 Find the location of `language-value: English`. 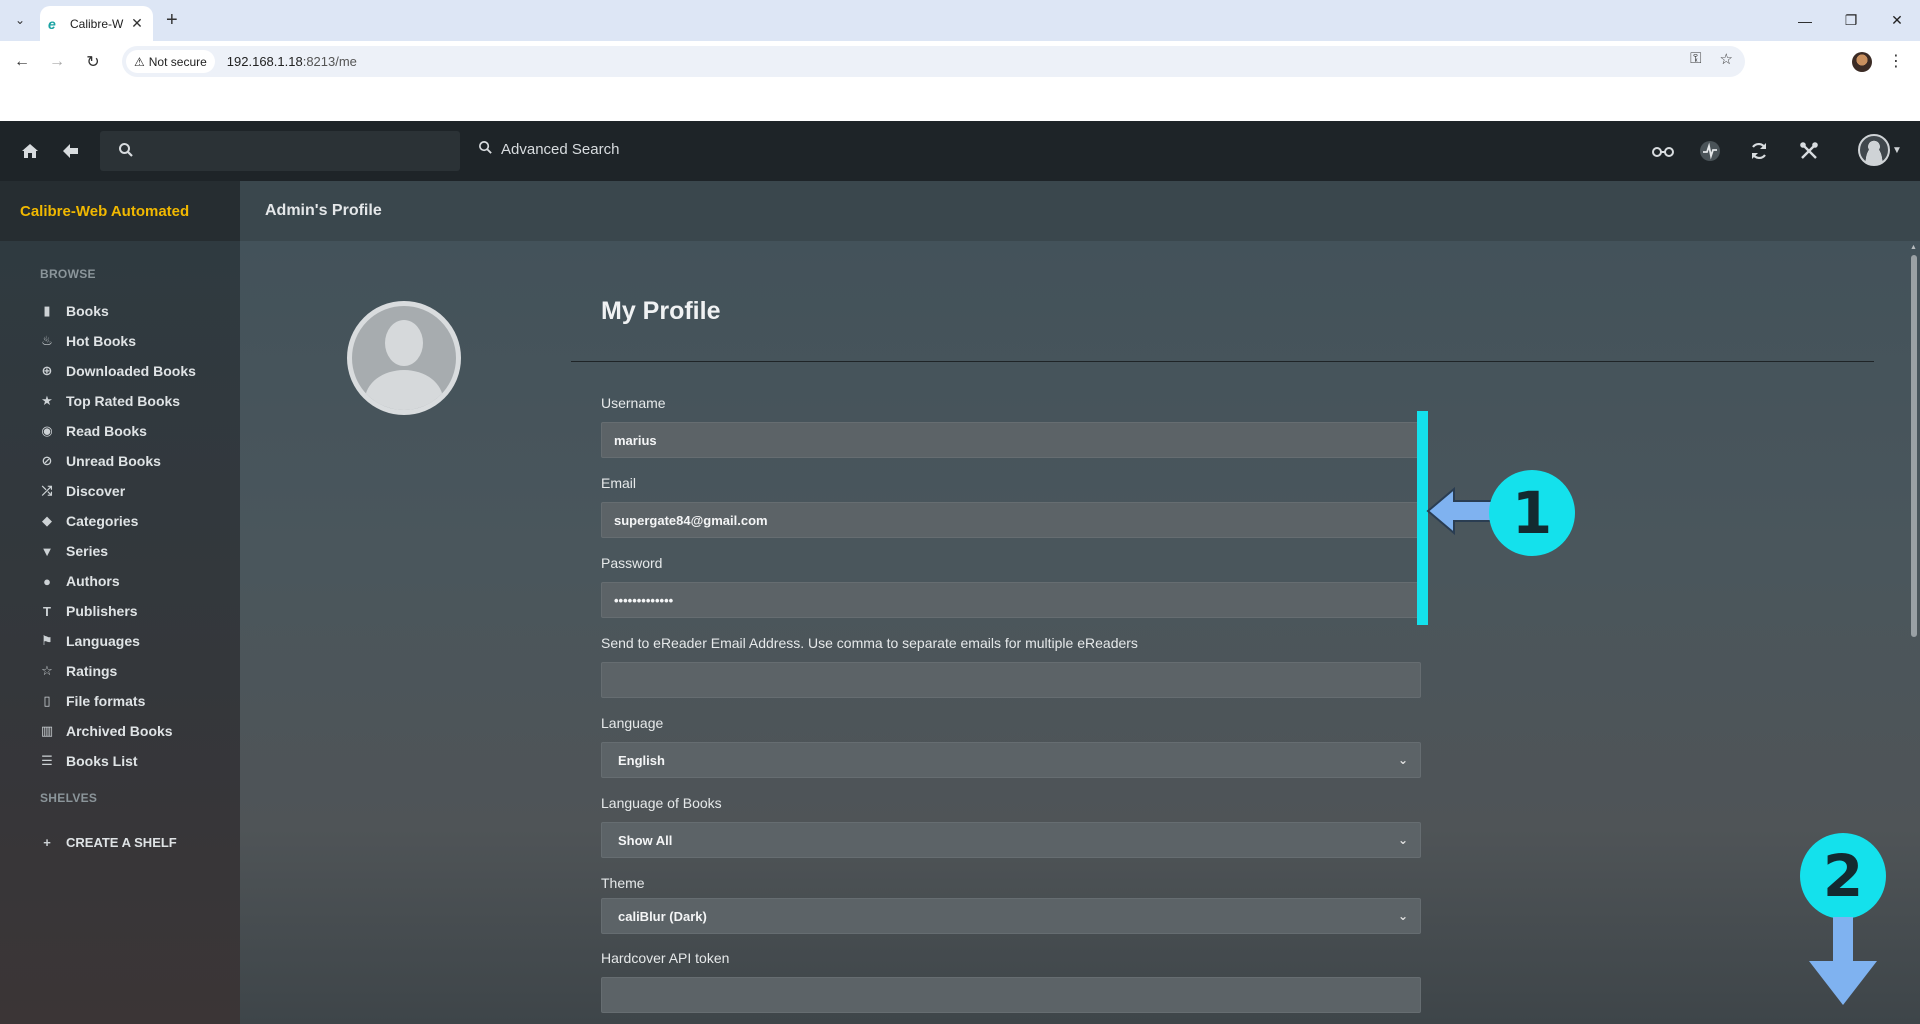

language-value: English is located at coordinates (641, 760).